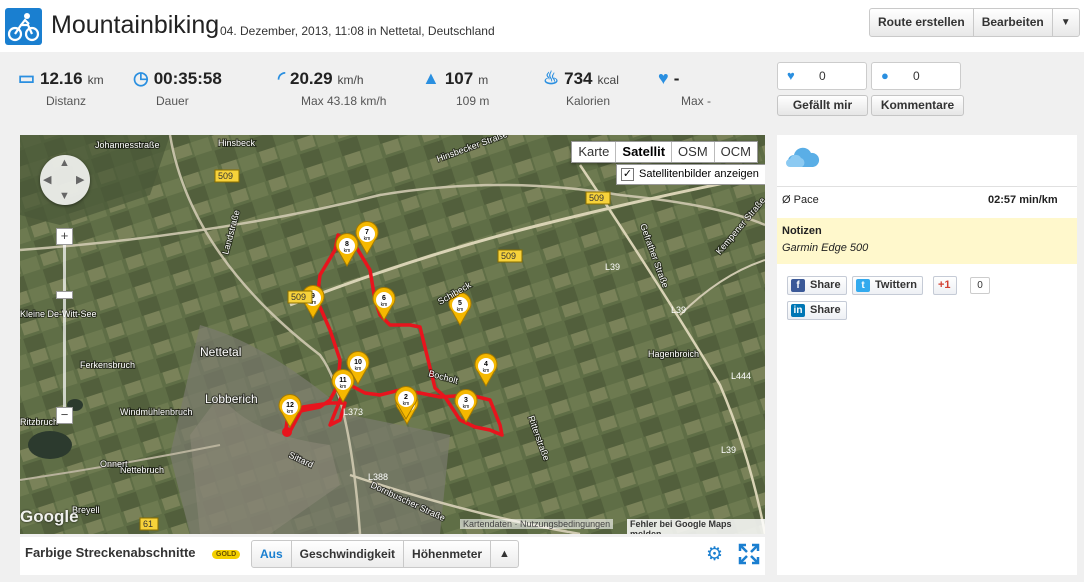 This screenshot has height=582, width=1084. Describe the element at coordinates (281, 78) in the screenshot. I see `speedometer-icon: ◜` at that location.